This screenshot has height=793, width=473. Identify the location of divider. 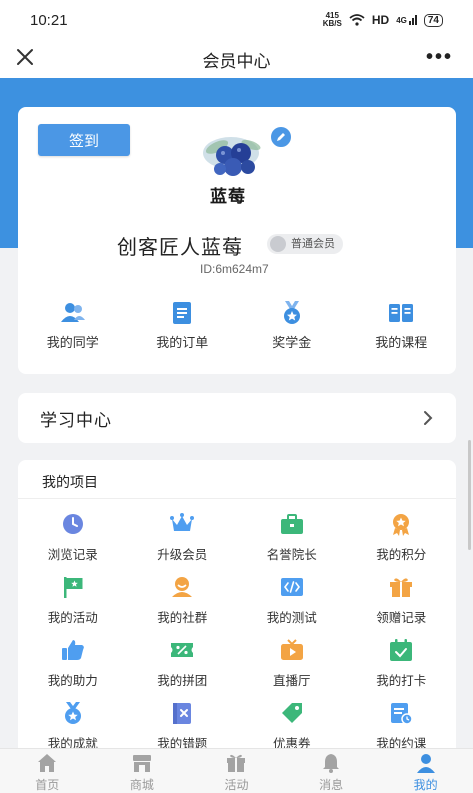
(237, 498).